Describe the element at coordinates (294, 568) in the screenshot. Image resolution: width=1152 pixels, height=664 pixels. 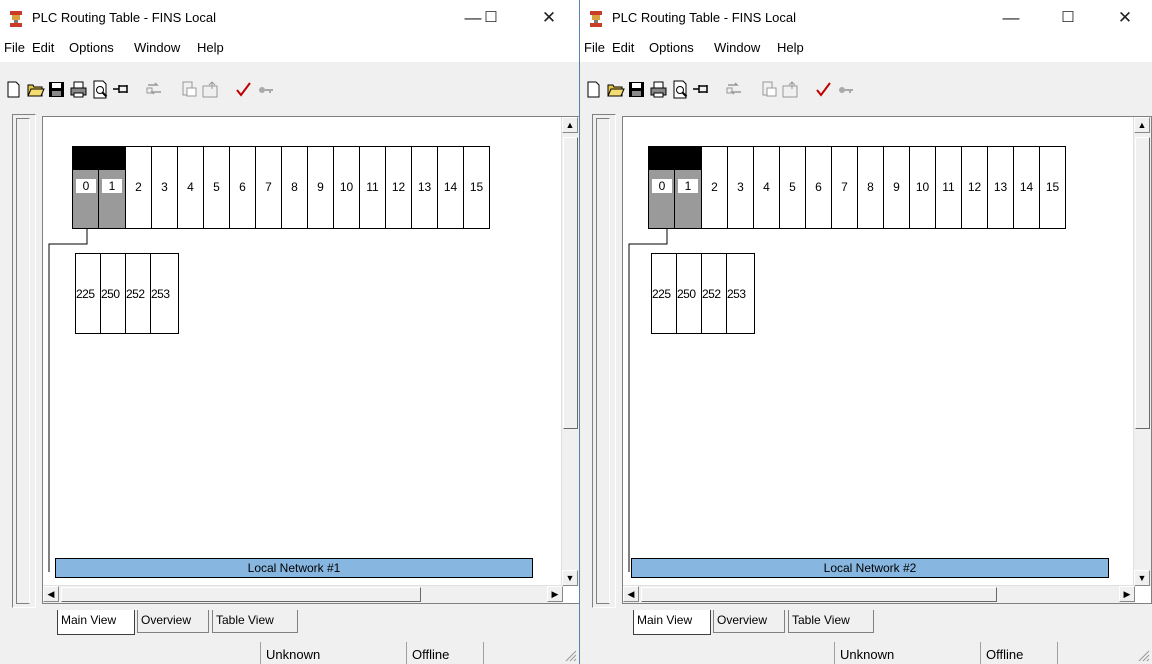
I see `local-network-bar: Local Network #1` at that location.